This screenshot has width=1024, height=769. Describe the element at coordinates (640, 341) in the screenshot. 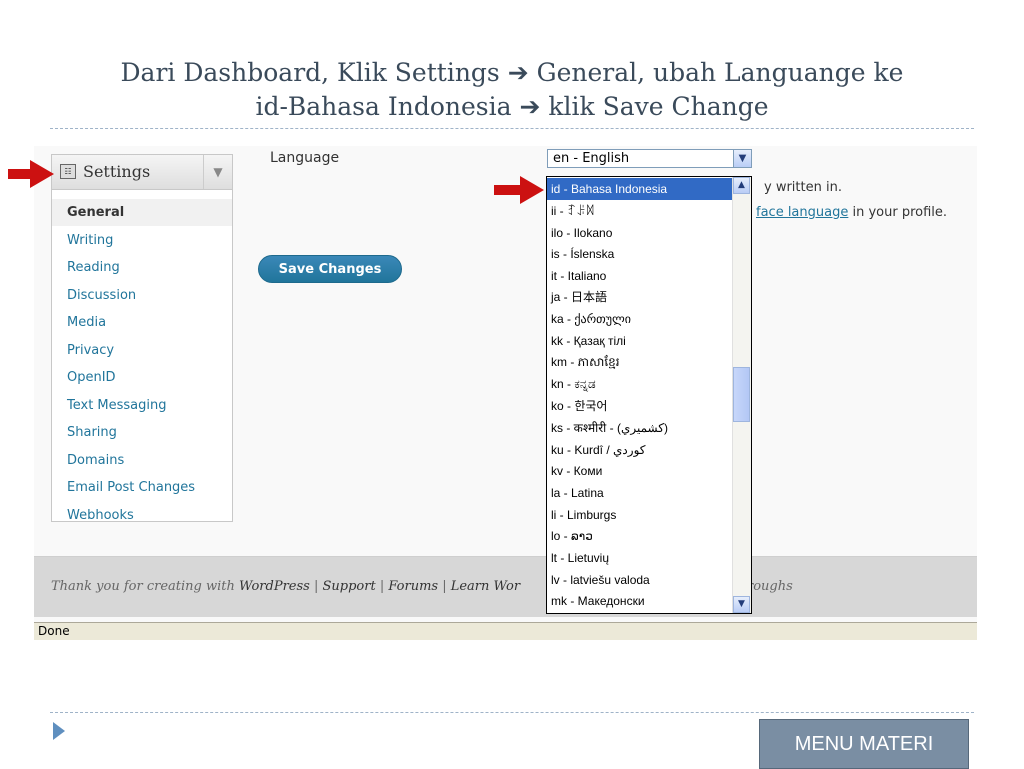

I see `language-option: kk - Қазақ тілі` at that location.